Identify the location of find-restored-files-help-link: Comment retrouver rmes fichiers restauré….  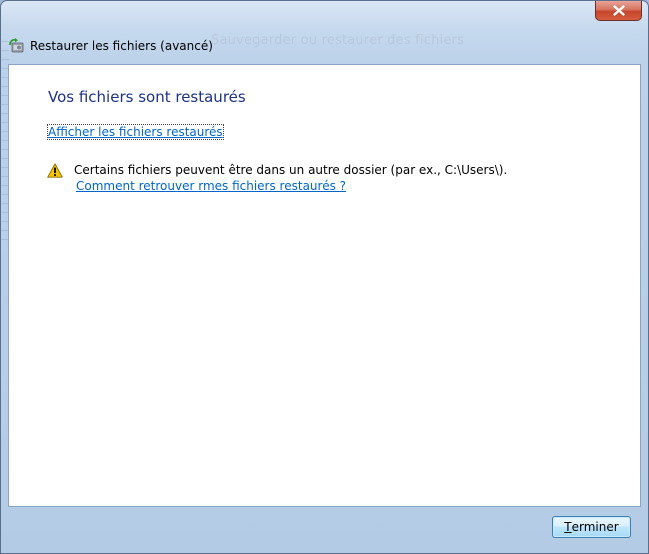
(211, 186).